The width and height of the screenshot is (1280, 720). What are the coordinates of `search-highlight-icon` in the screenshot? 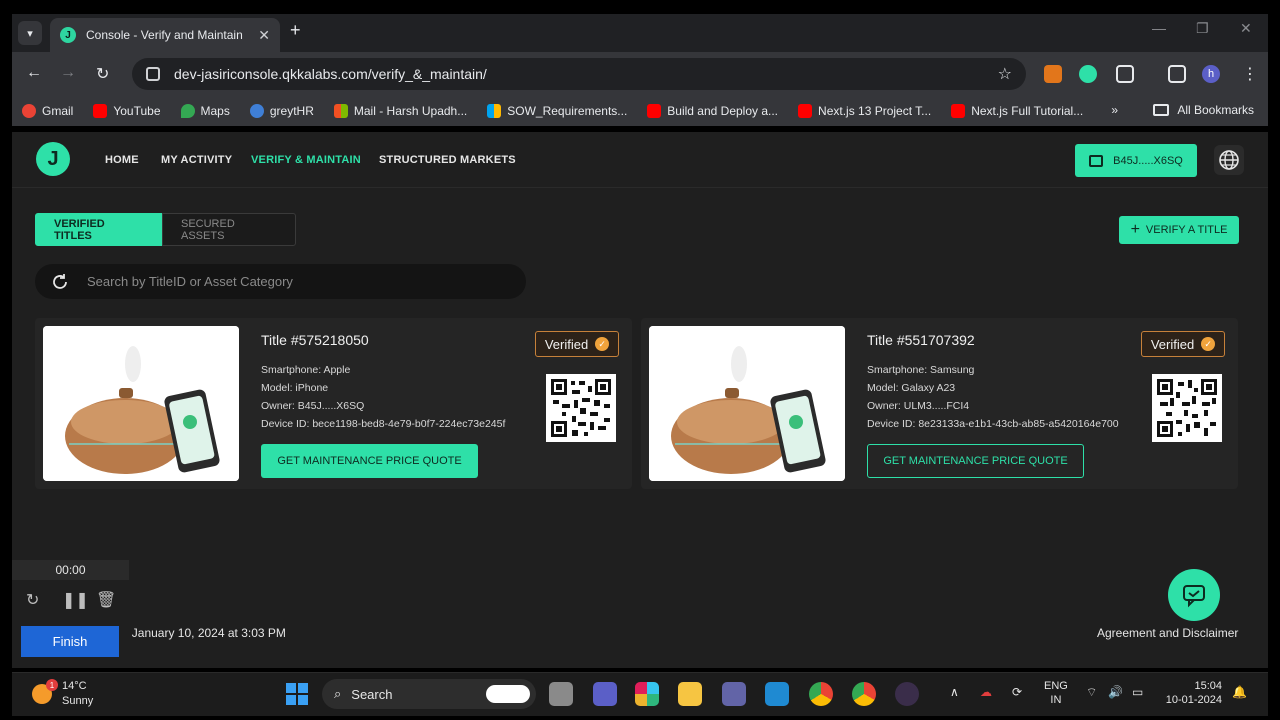 It's located at (508, 694).